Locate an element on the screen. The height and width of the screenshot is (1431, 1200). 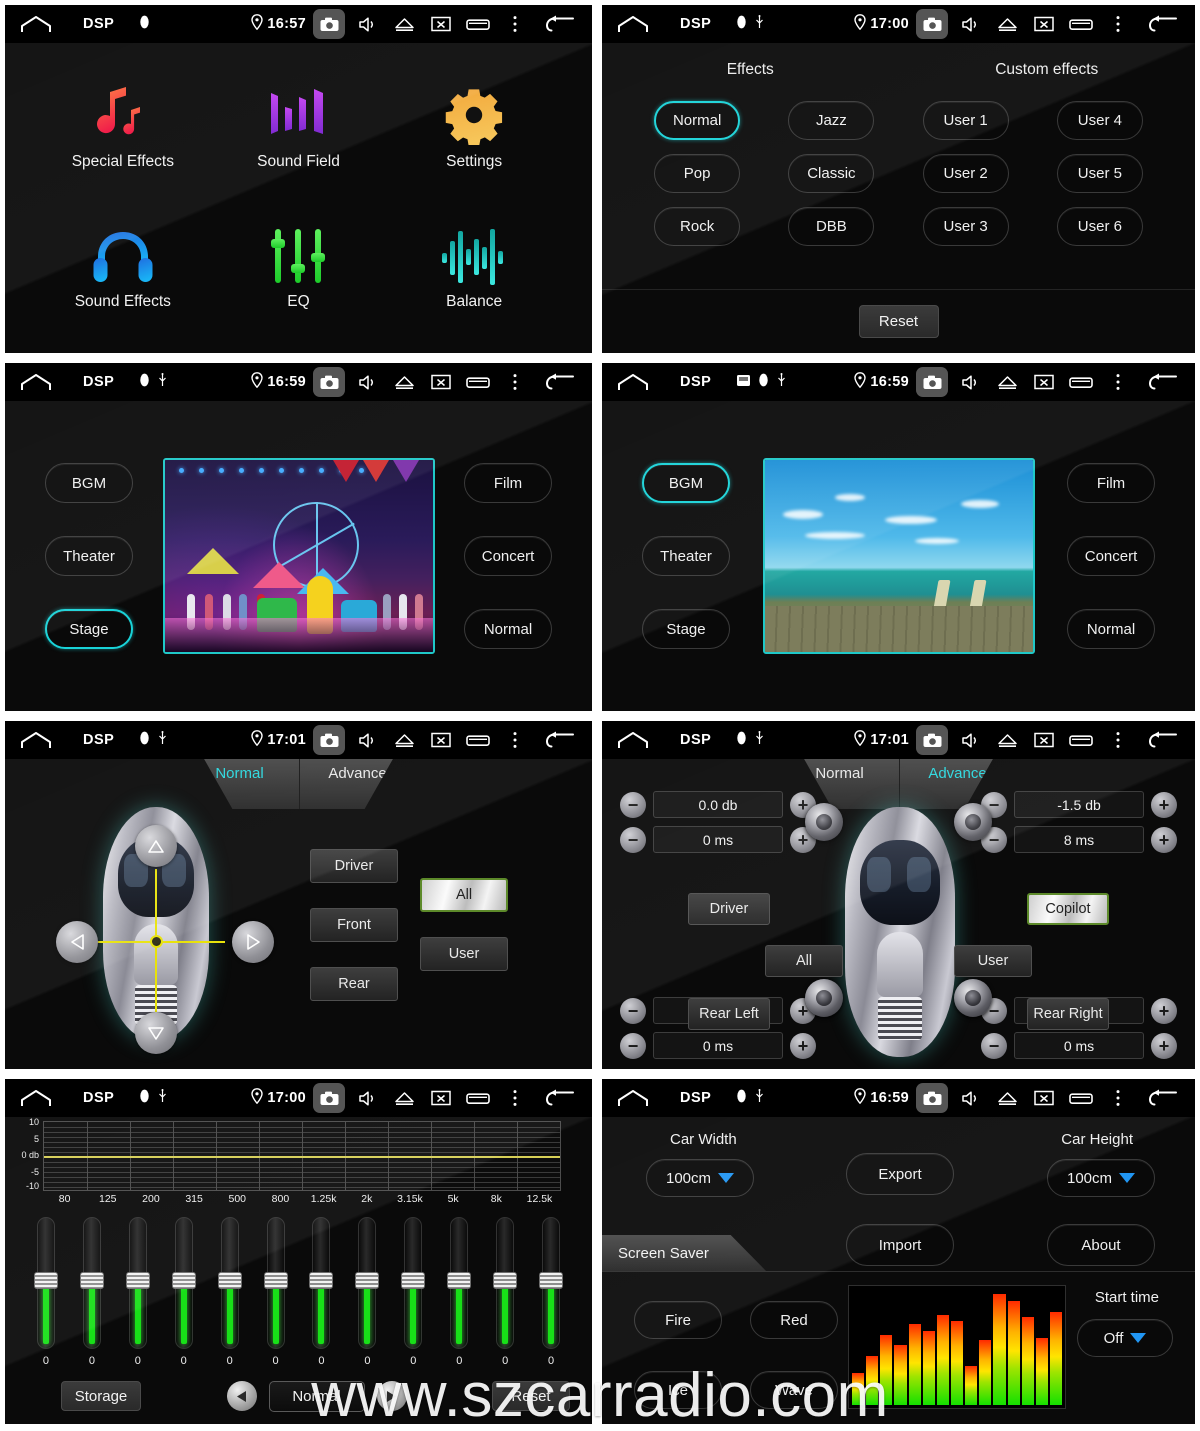
custom-effect-user-6: User 6 is located at coordinates (1099, 226).